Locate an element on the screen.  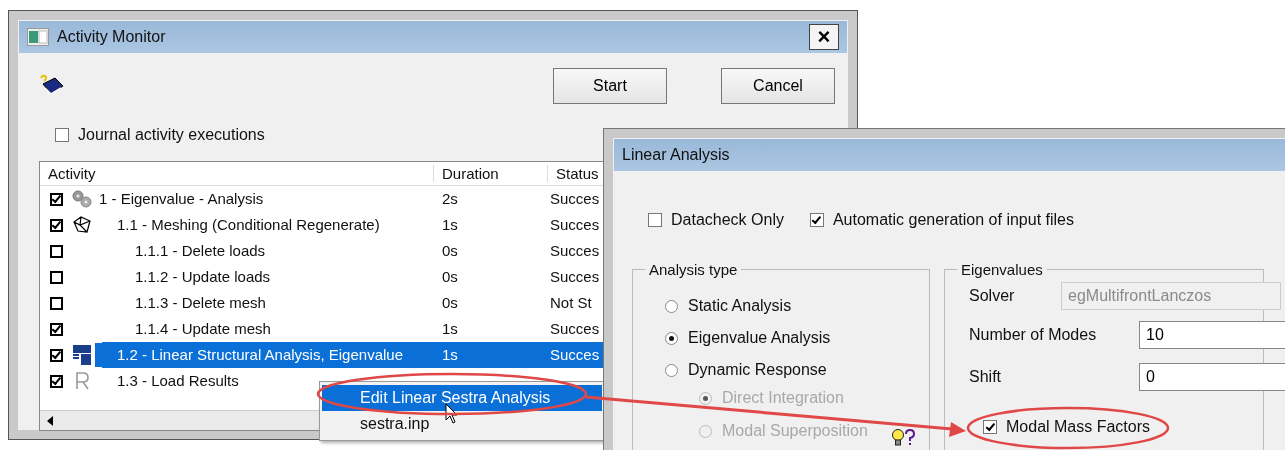
status-cell-text: Not St is located at coordinates (571, 303).